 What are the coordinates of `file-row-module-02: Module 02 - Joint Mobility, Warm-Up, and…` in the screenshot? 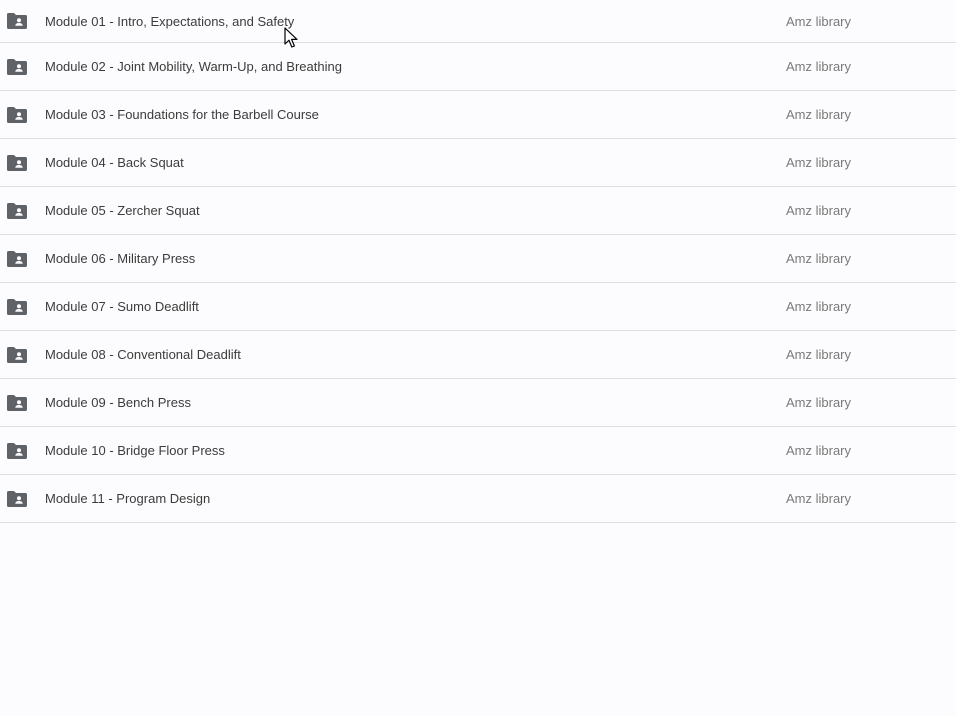 It's located at (478, 67).